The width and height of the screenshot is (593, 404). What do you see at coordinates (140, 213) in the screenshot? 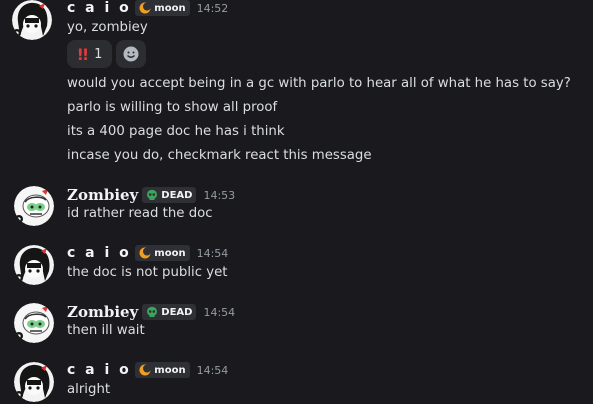
I see `message-text: id rather read the doc` at bounding box center [140, 213].